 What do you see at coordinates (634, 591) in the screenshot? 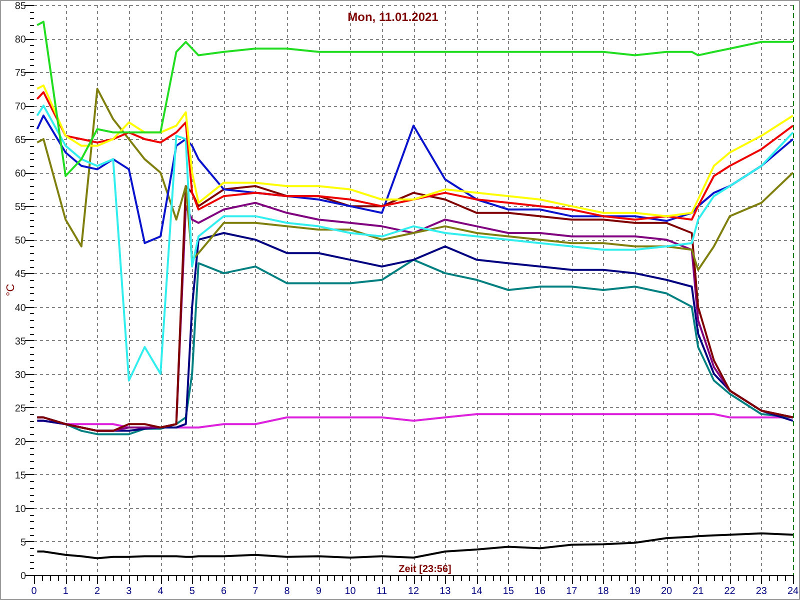
I see `tick-label: 19` at bounding box center [634, 591].